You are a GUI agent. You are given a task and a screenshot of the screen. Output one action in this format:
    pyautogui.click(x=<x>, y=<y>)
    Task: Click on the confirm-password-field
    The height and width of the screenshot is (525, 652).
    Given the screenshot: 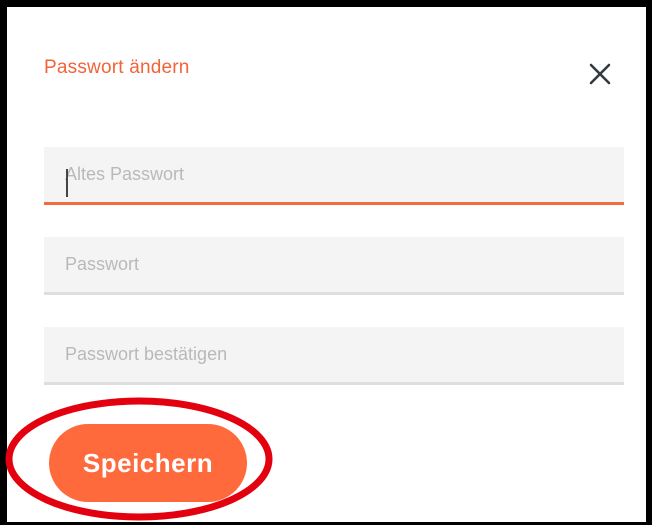 What is the action you would take?
    pyautogui.click(x=334, y=356)
    